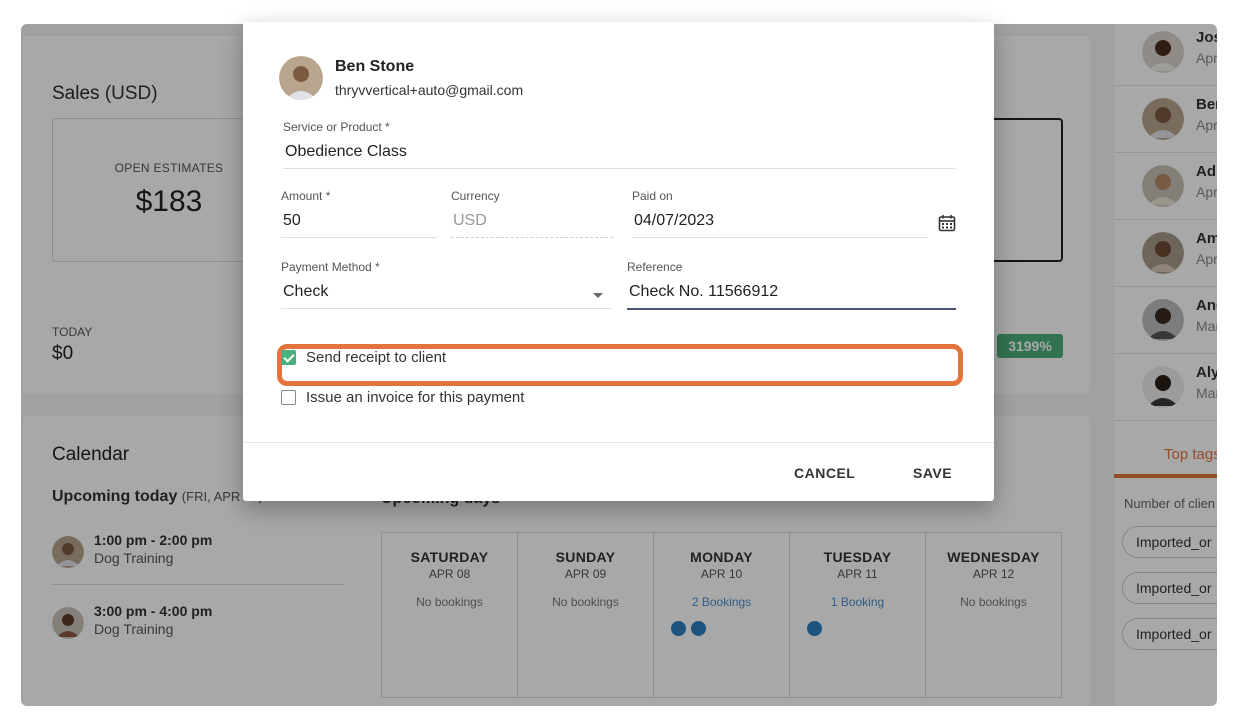 Image resolution: width=1244 pixels, height=716 pixels. What do you see at coordinates (652, 196) in the screenshot?
I see `paid-on-label: Paid on` at bounding box center [652, 196].